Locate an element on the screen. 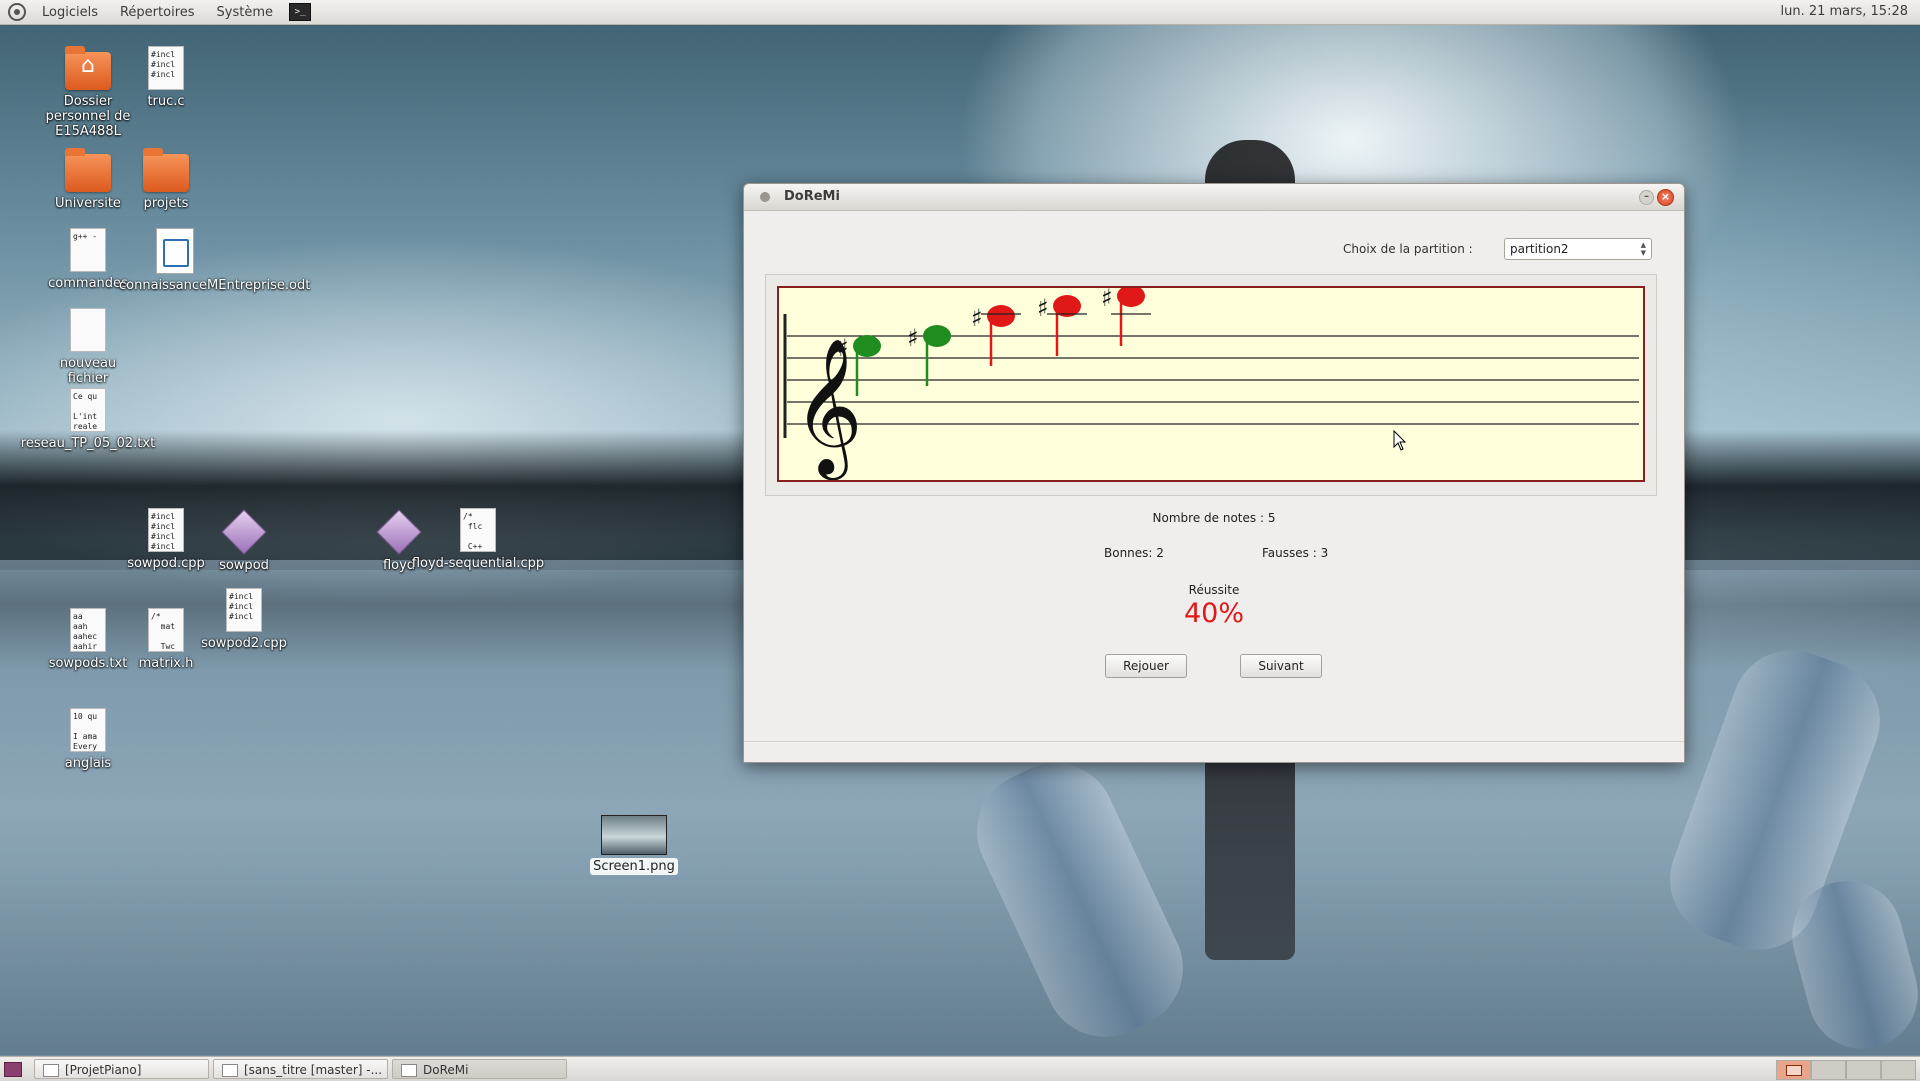 The width and height of the screenshot is (1920, 1081). success-label: Réussite is located at coordinates (1214, 590).